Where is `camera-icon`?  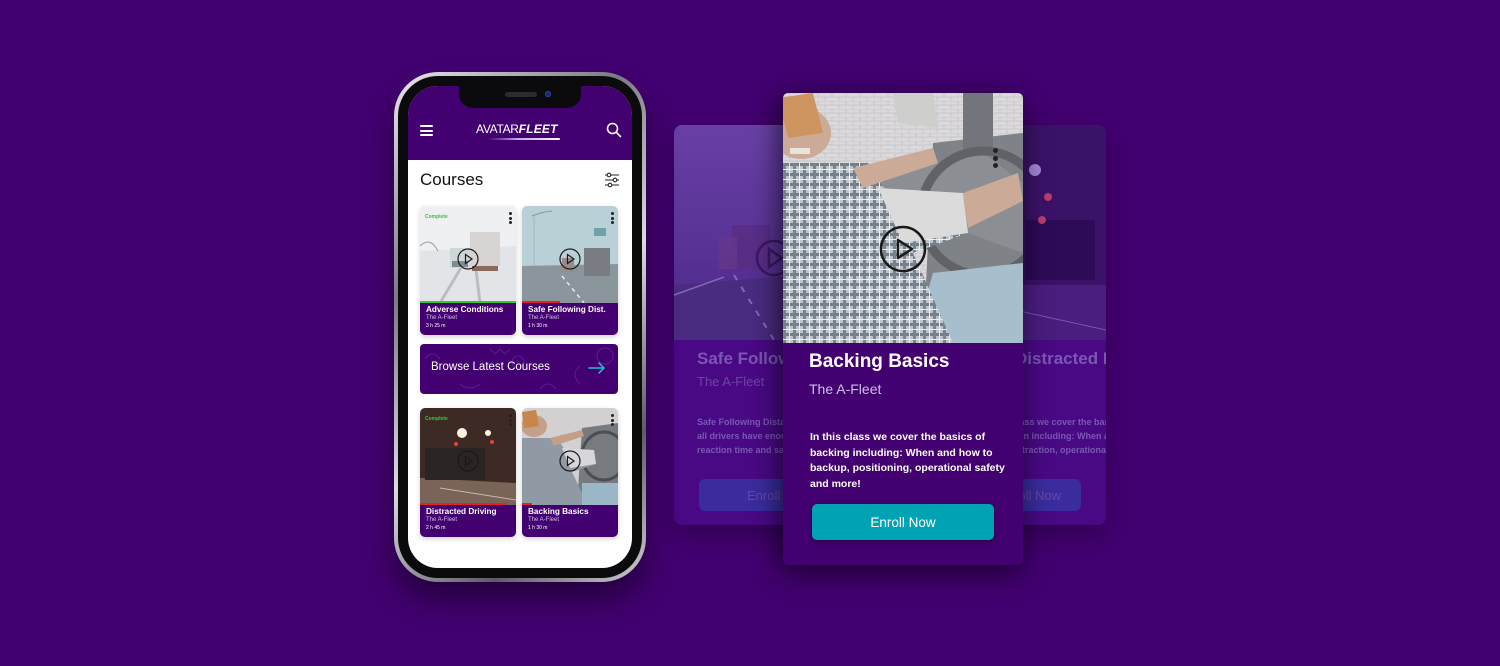
camera-icon is located at coordinates (548, 94).